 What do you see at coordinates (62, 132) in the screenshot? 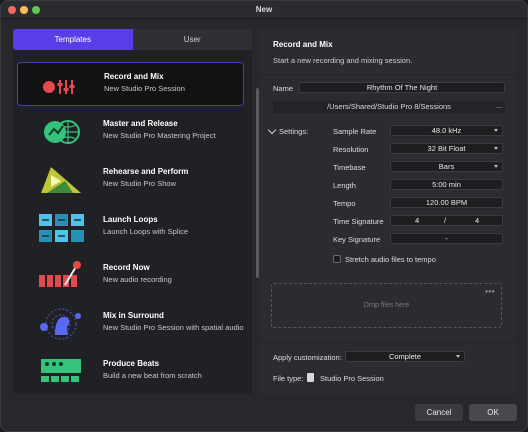
I see `master-release-icon` at bounding box center [62, 132].